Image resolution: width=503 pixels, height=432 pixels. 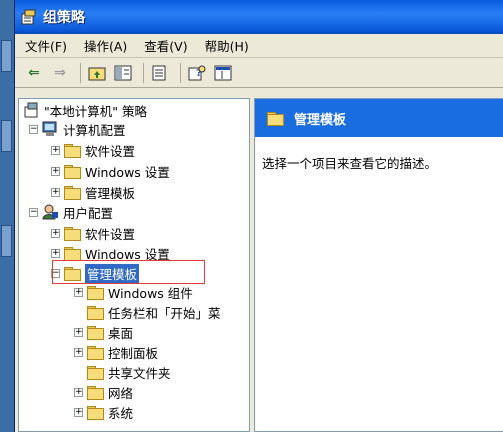 I want to click on tree-item-taskbar: 任务栏和「开始」菜, so click(x=154, y=312).